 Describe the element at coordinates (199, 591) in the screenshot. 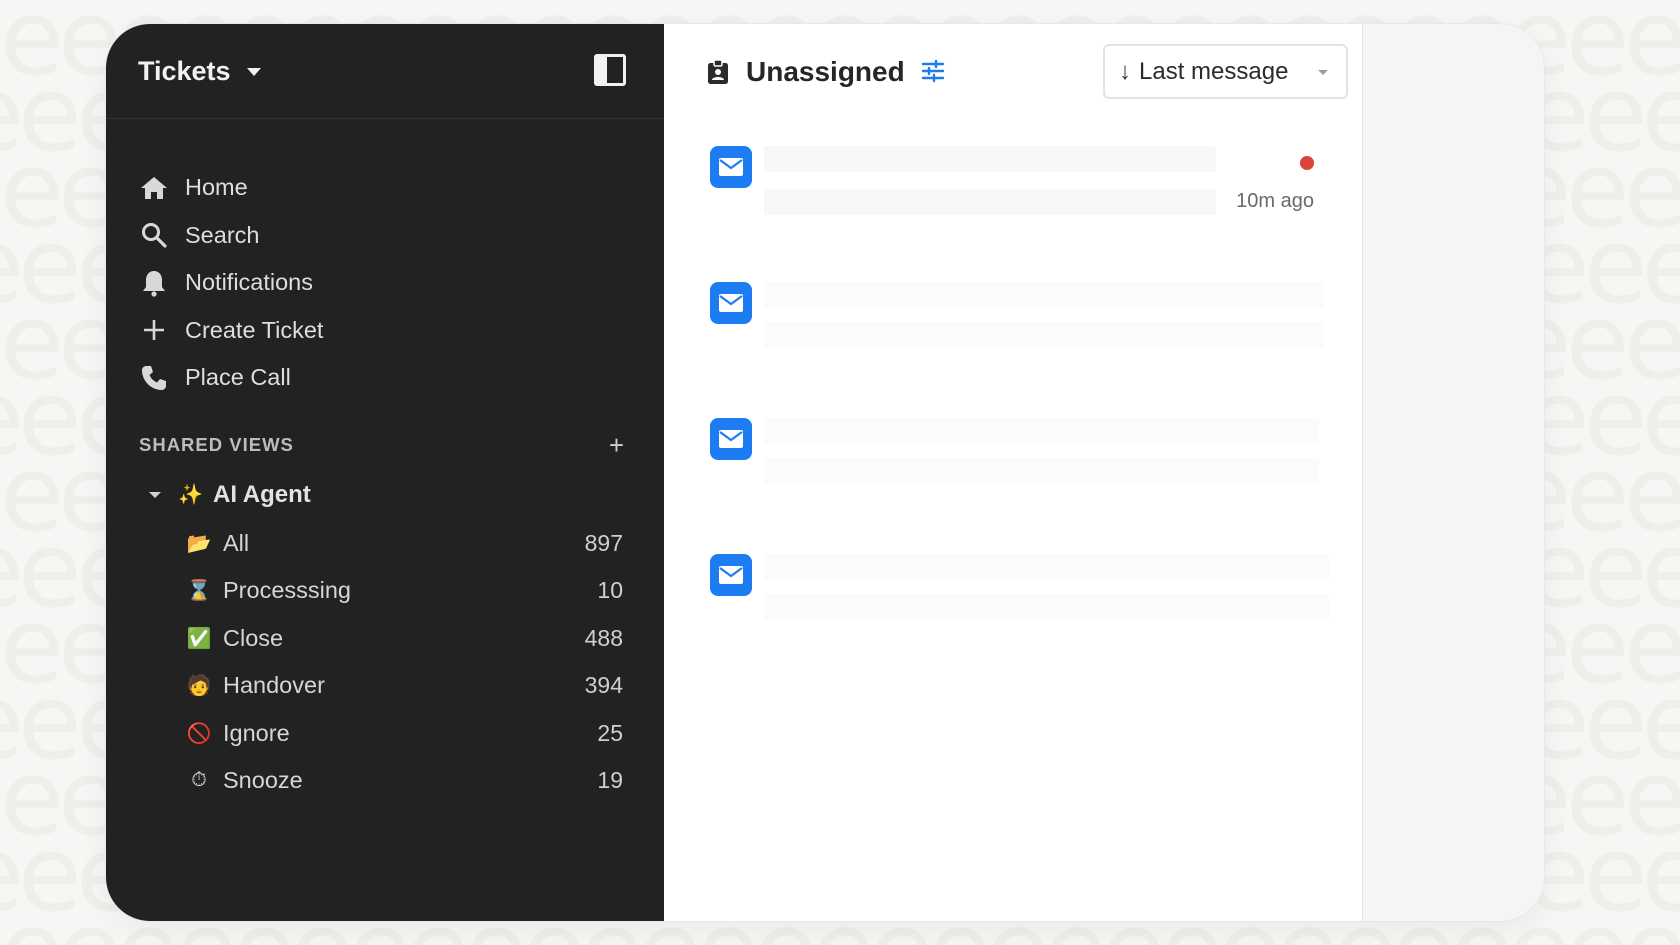

I see `hourglass-icon: ⌛` at that location.